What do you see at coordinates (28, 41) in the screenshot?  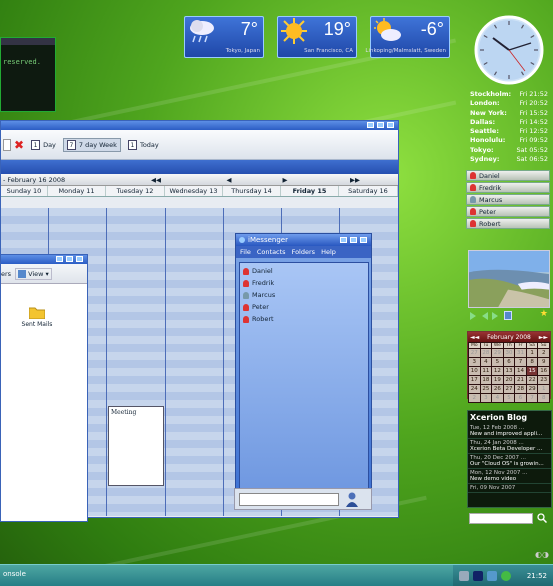 I see `console-titlebar` at bounding box center [28, 41].